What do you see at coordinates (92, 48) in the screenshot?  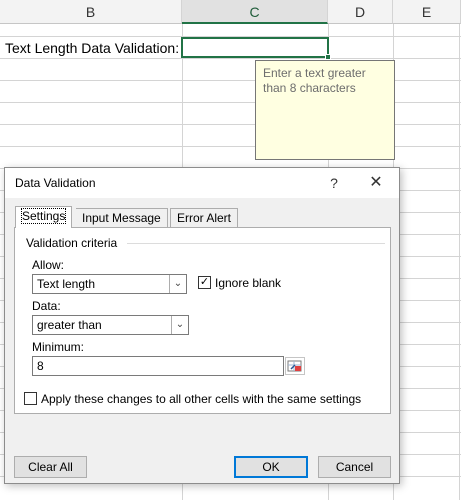 I see `cell-b2-text: Text Length Data Validation:` at bounding box center [92, 48].